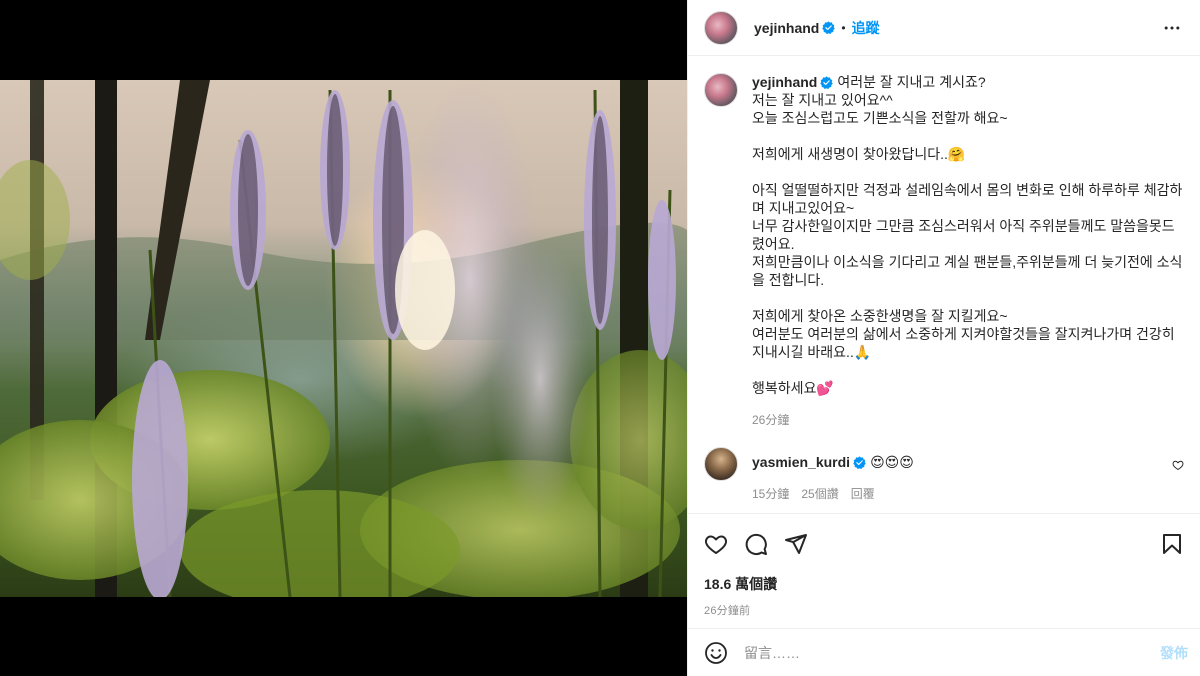 The image size is (1200, 676). I want to click on like-count: 18.6 萬個讚, so click(944, 584).